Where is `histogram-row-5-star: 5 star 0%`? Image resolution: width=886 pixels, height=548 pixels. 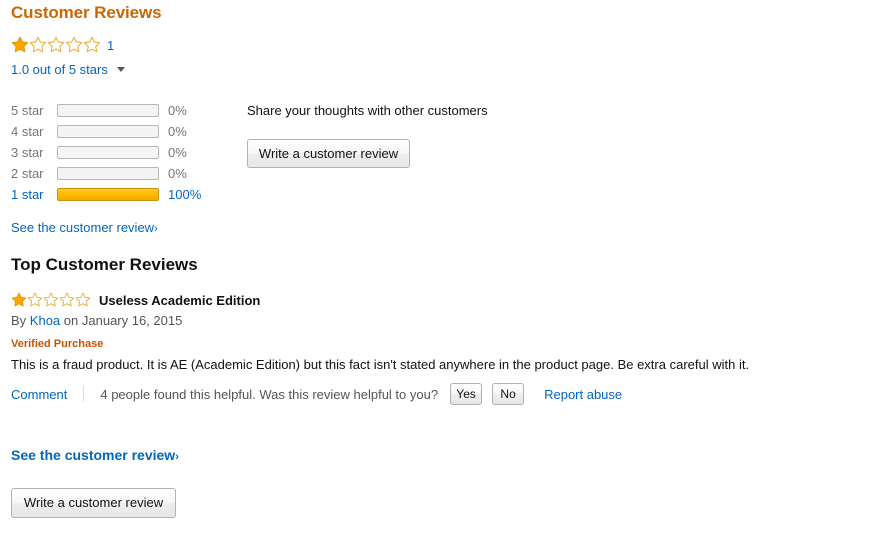 histogram-row-5-star: 5 star 0% is located at coordinates (116, 110).